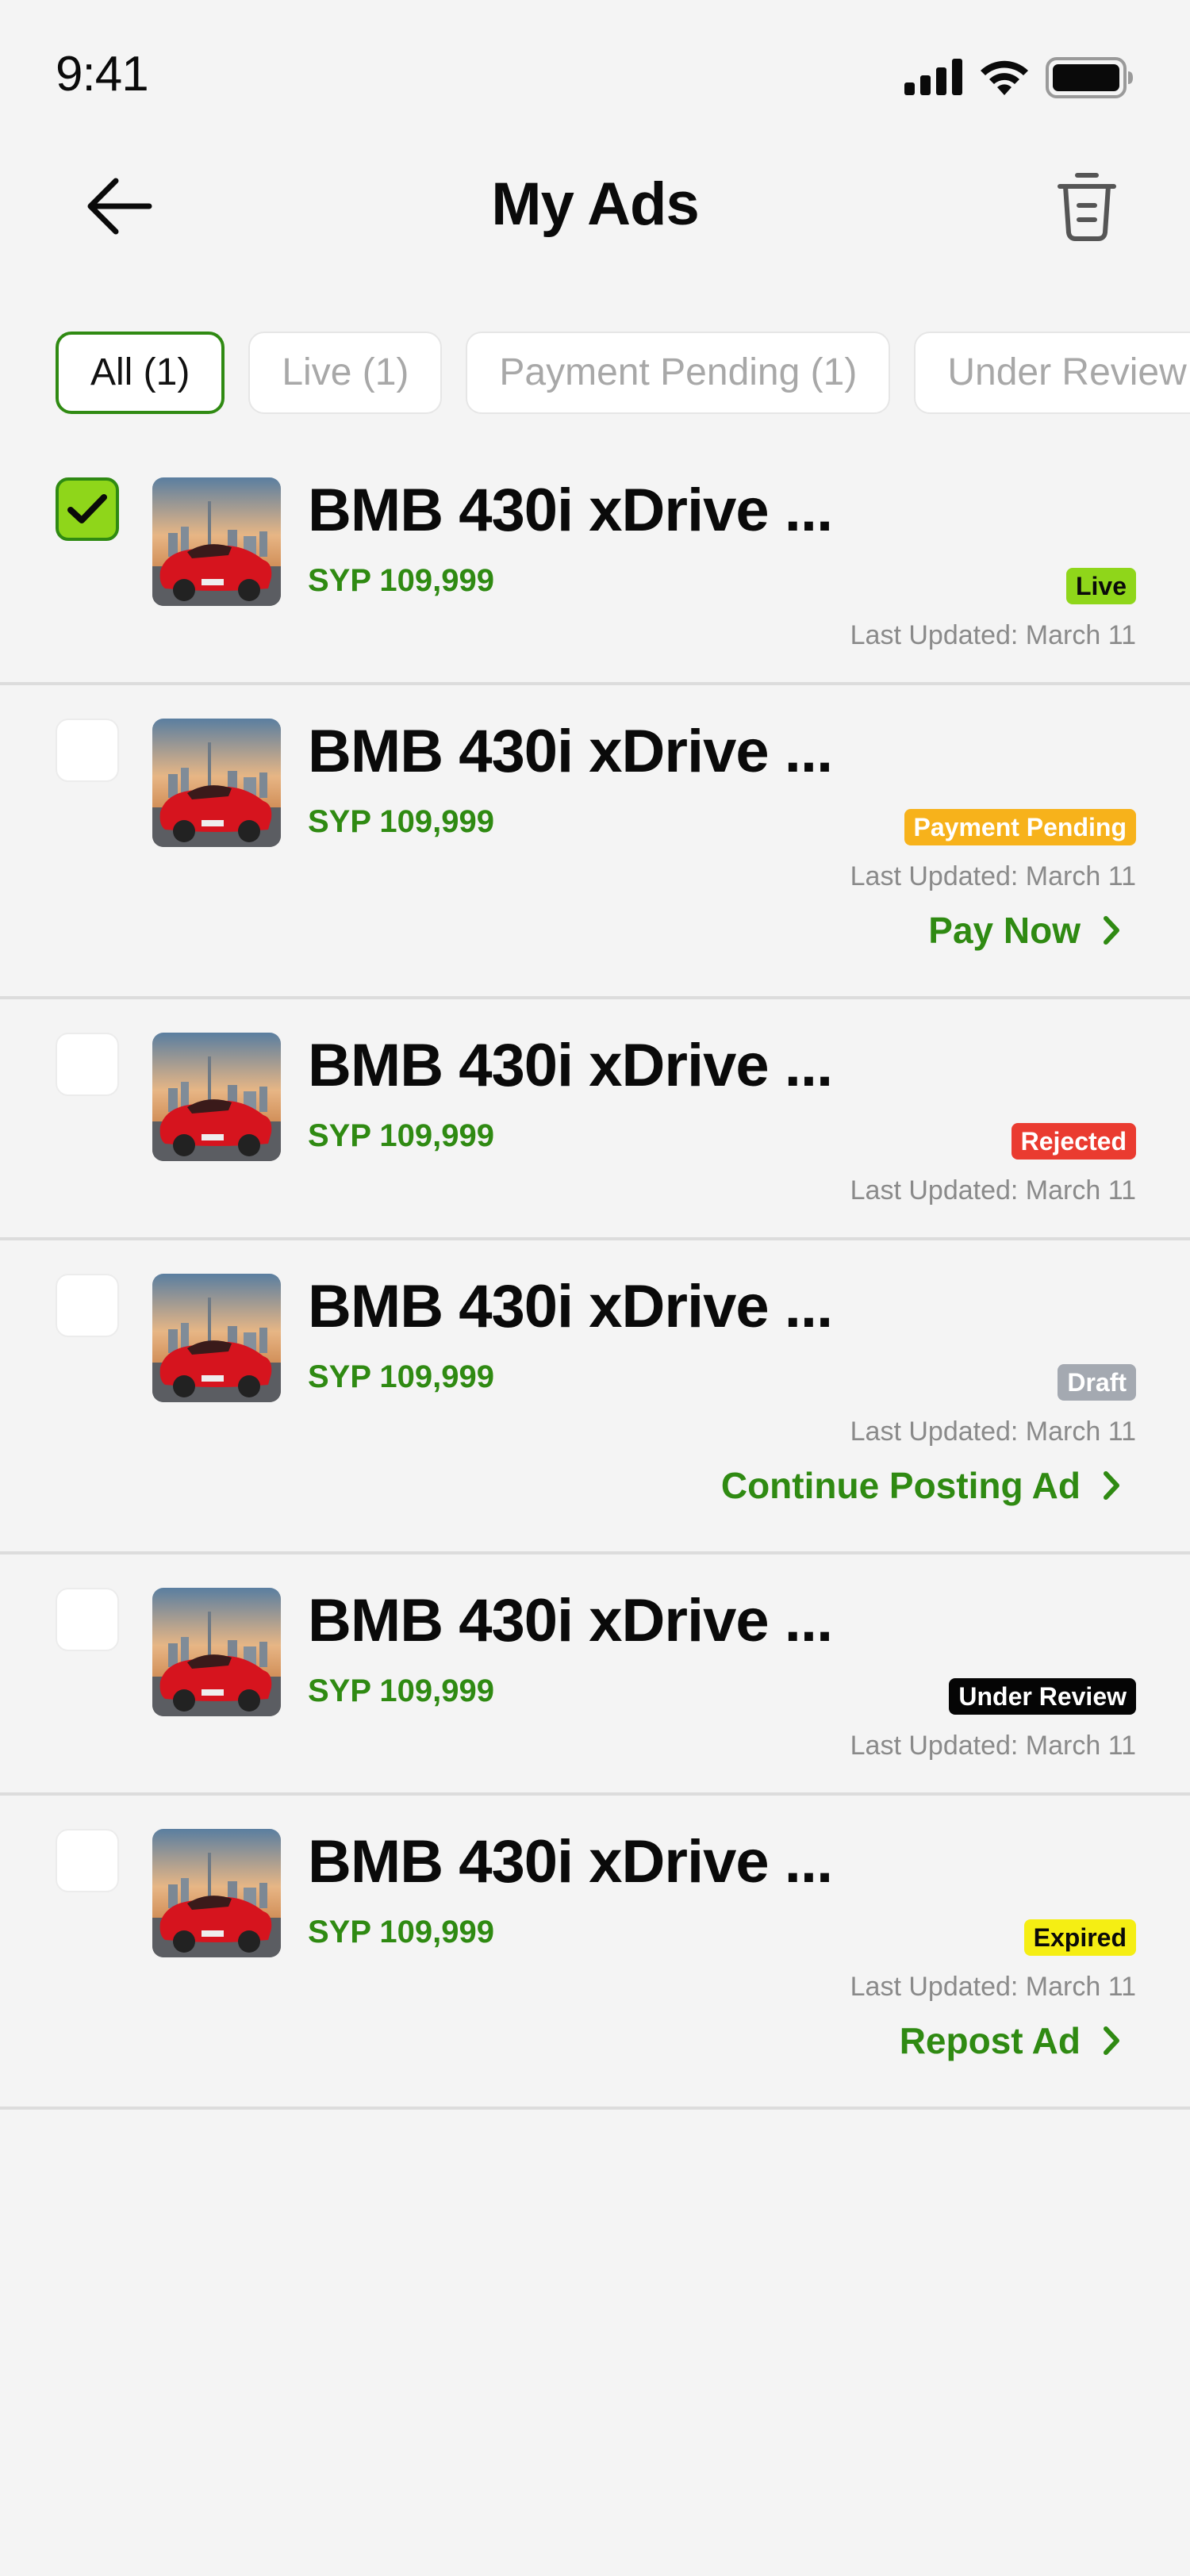  Describe the element at coordinates (1004, 77) in the screenshot. I see `wifi-icon` at that location.